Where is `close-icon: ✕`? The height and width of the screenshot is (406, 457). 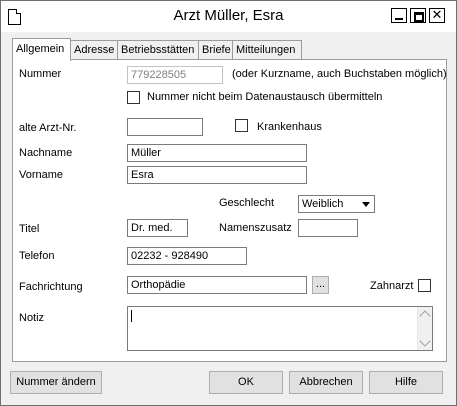
close-icon: ✕ is located at coordinates (437, 15).